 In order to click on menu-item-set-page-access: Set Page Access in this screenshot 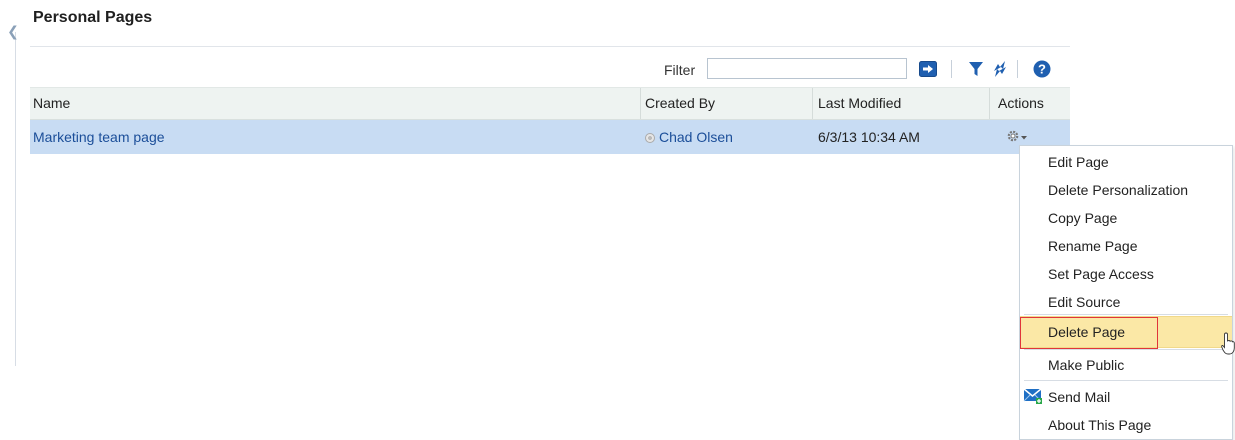, I will do `click(1126, 274)`.